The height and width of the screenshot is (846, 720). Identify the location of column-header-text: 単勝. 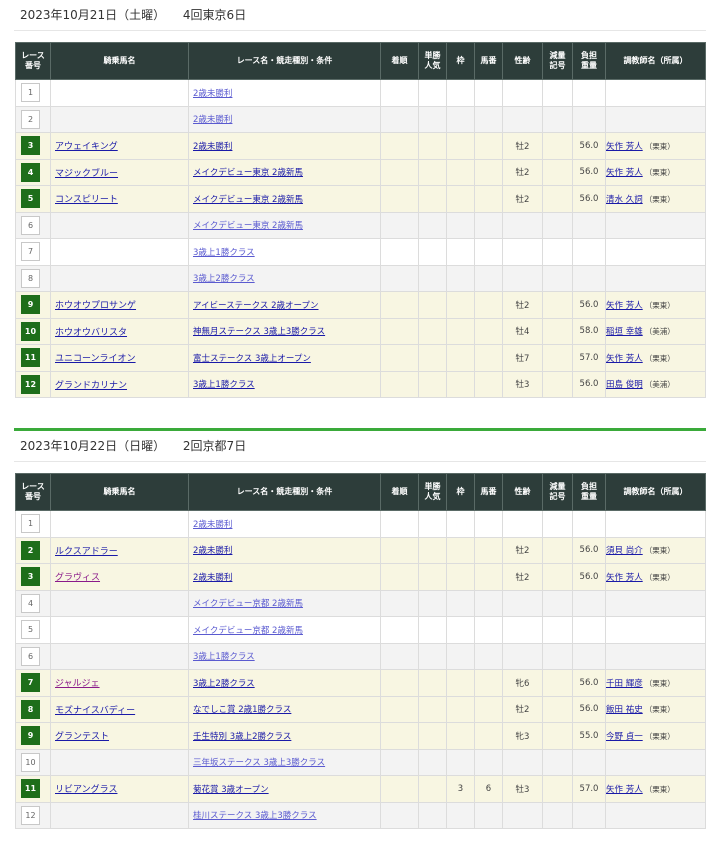
(432, 55).